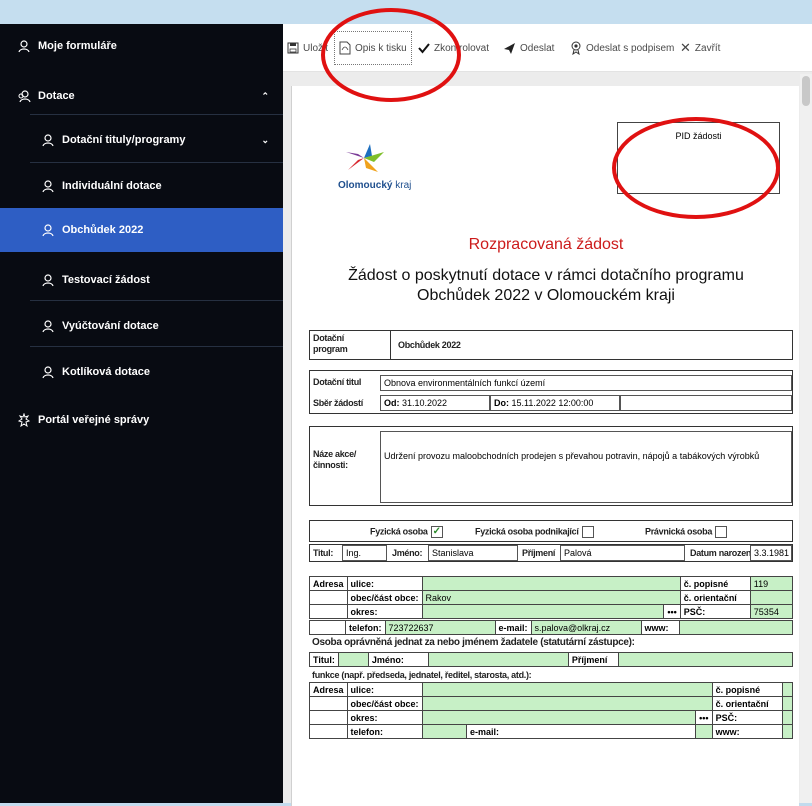  What do you see at coordinates (528, 48) in the screenshot?
I see `send-button: Odeslat` at bounding box center [528, 48].